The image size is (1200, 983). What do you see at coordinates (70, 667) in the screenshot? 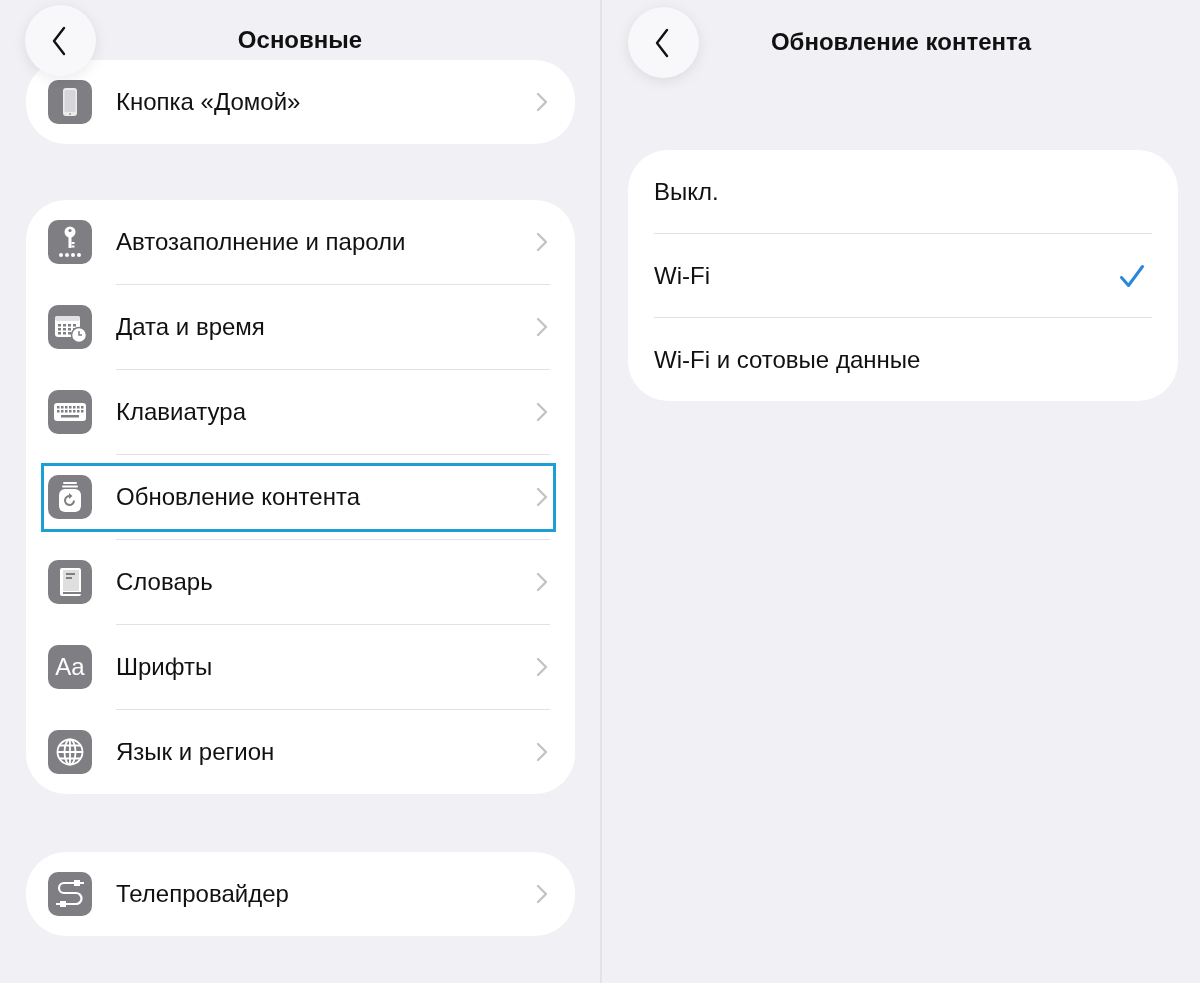
I see `text-size-icon: Aa` at bounding box center [70, 667].